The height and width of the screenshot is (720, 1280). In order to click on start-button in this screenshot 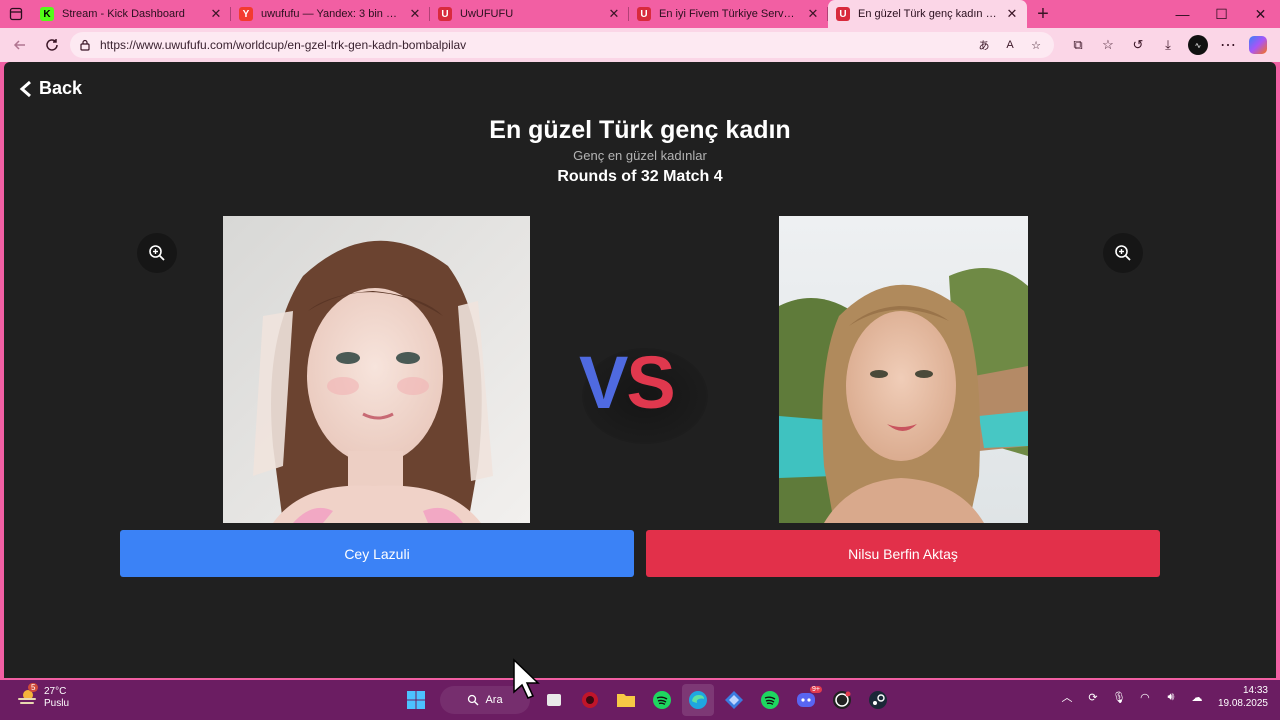, I will do `click(416, 700)`.